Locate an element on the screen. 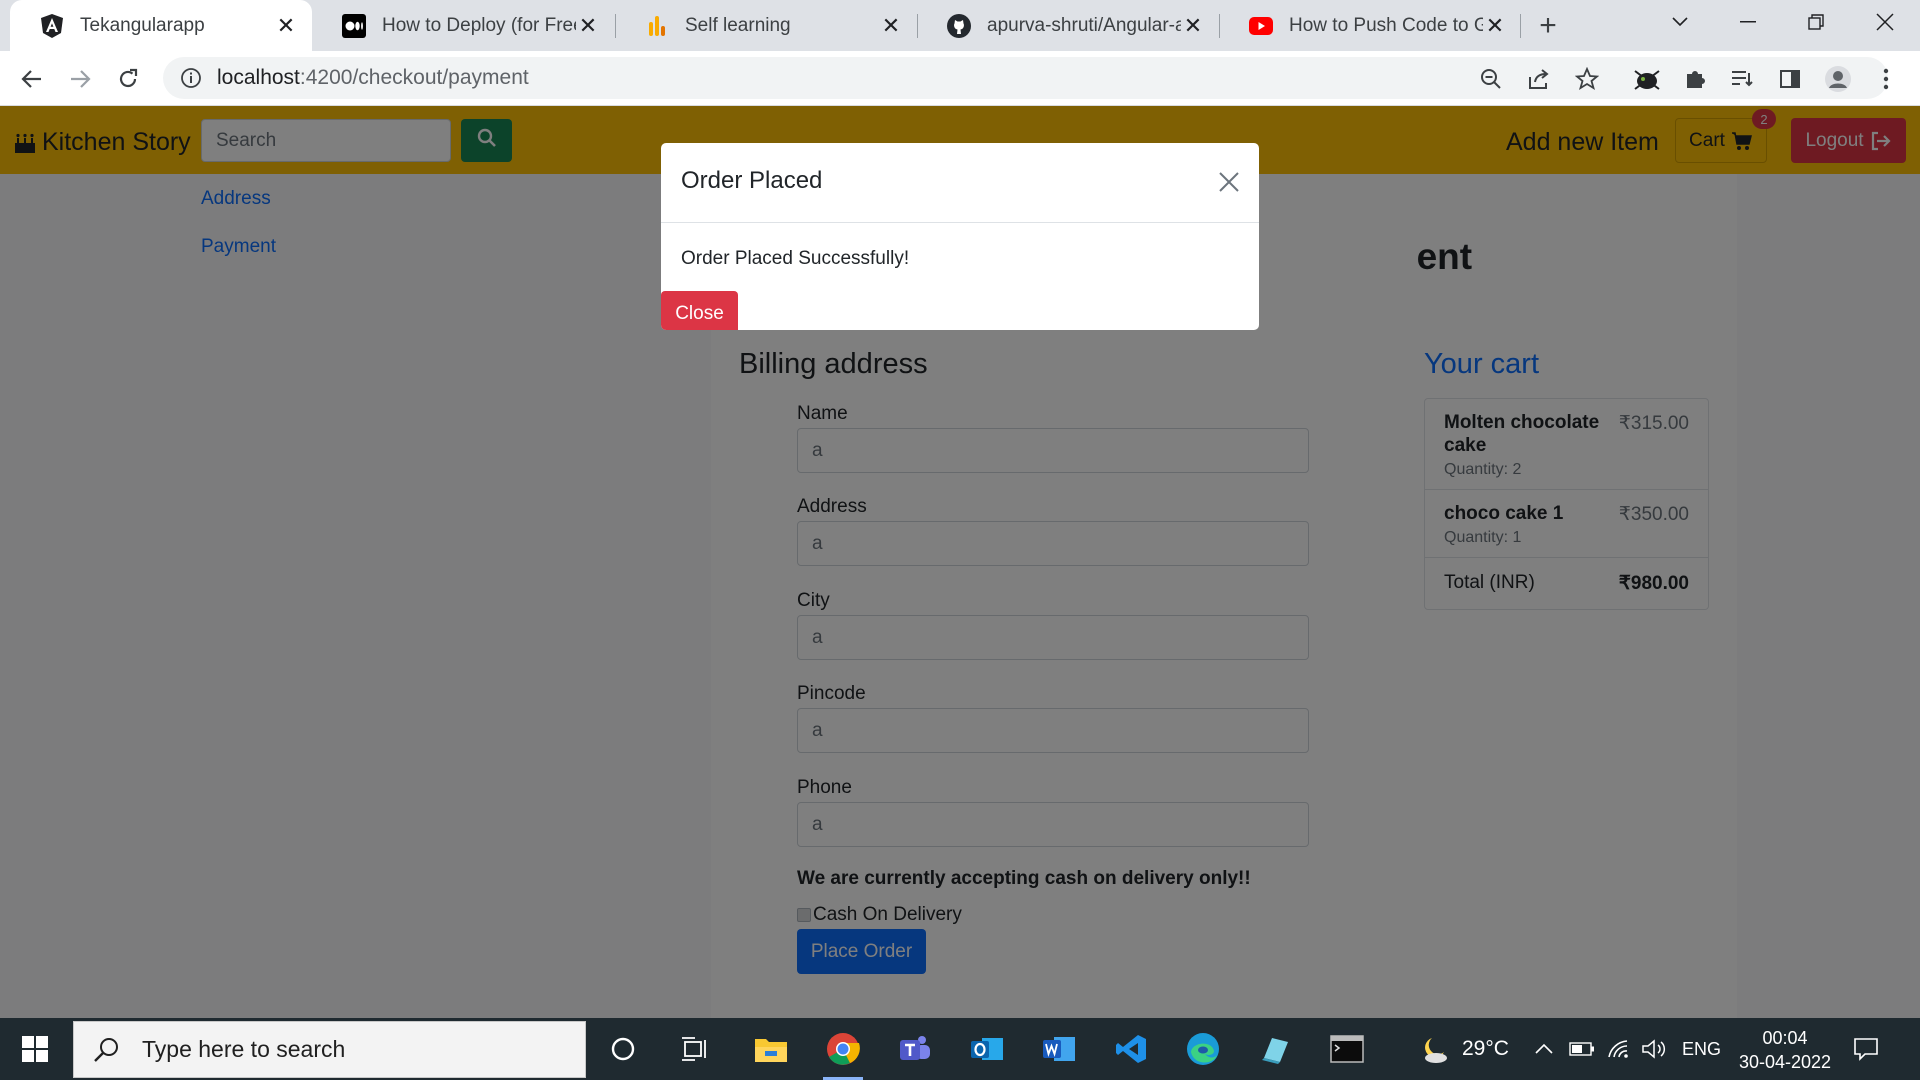  battery-icon is located at coordinates (1582, 1049).